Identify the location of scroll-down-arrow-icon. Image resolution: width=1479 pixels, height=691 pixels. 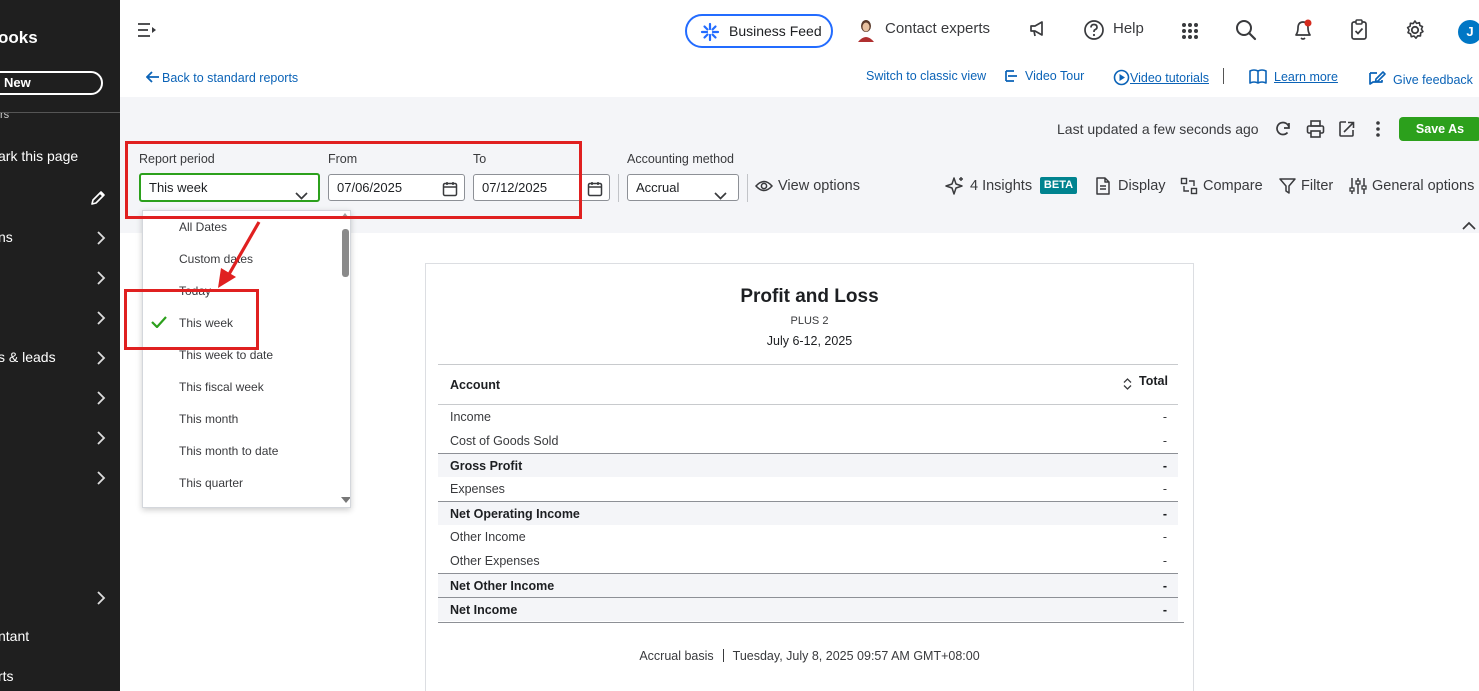
(345, 500).